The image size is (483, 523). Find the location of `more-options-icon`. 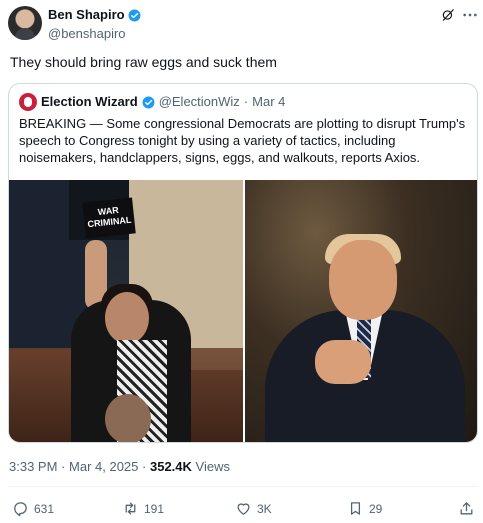

more-options-icon is located at coordinates (470, 15).